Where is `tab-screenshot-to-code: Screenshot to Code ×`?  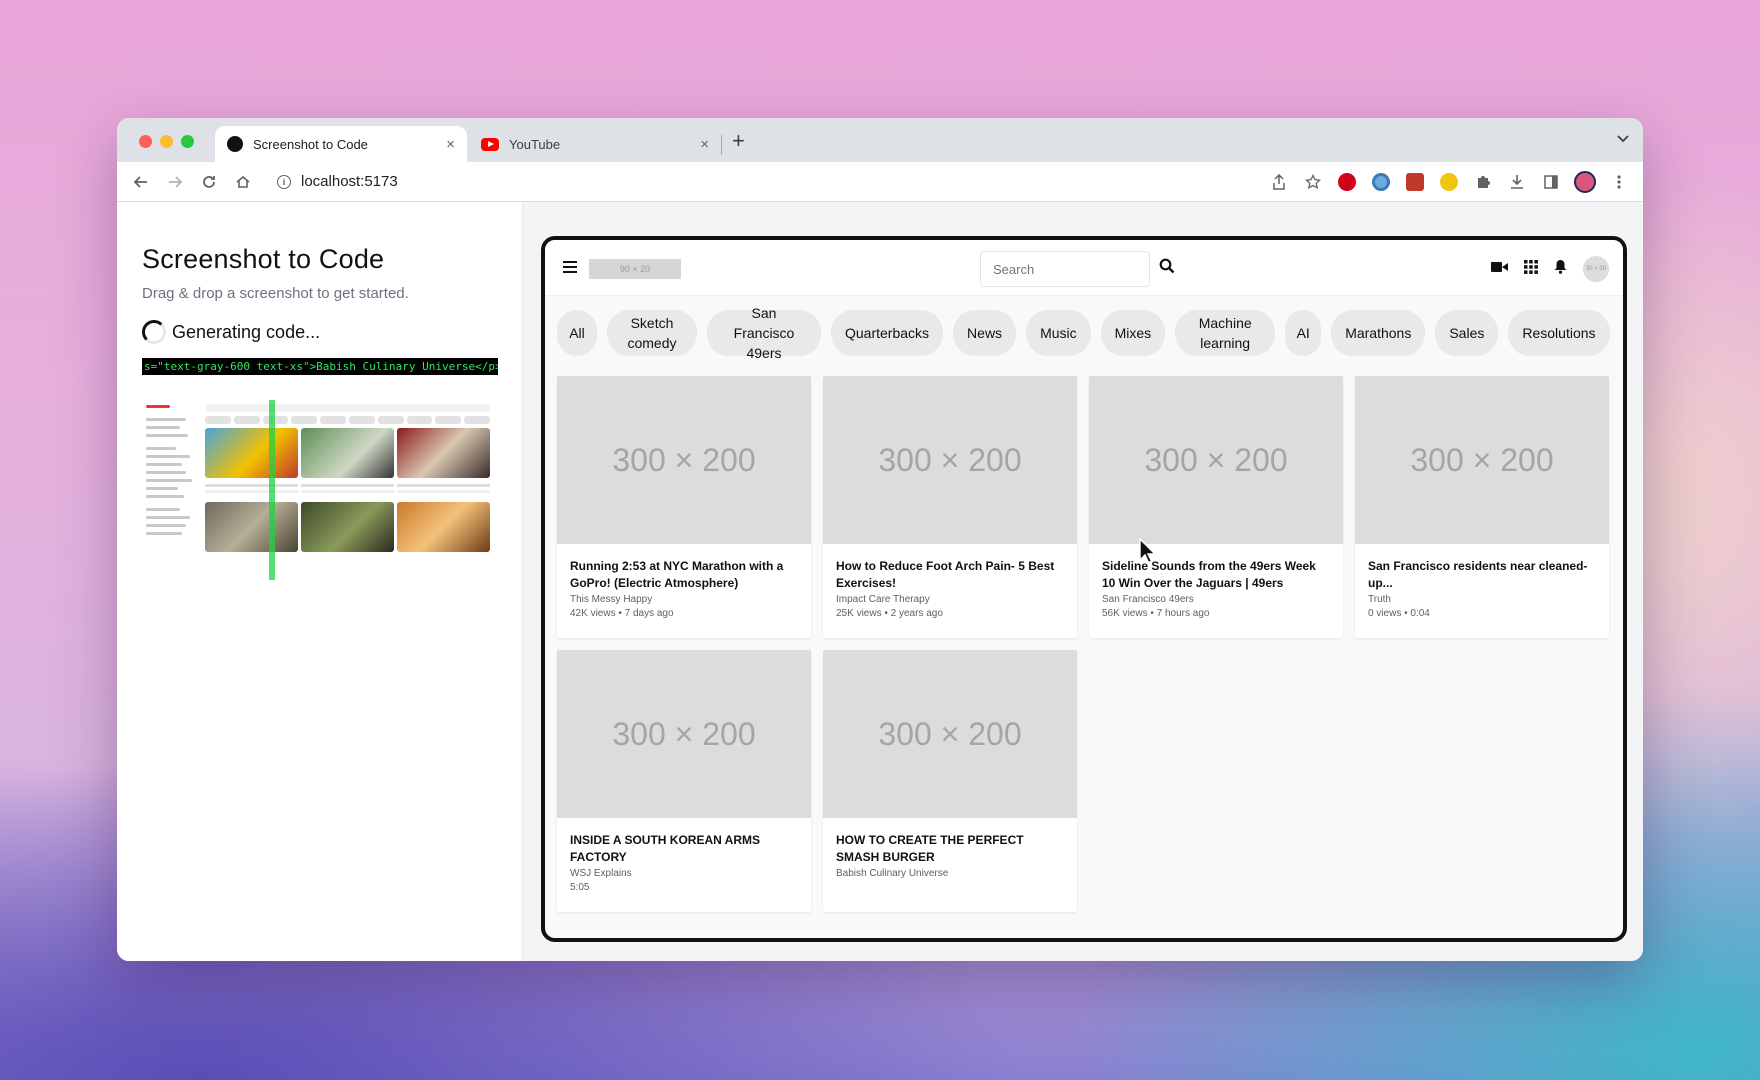
tab-screenshot-to-code: Screenshot to Code × is located at coordinates (341, 144).